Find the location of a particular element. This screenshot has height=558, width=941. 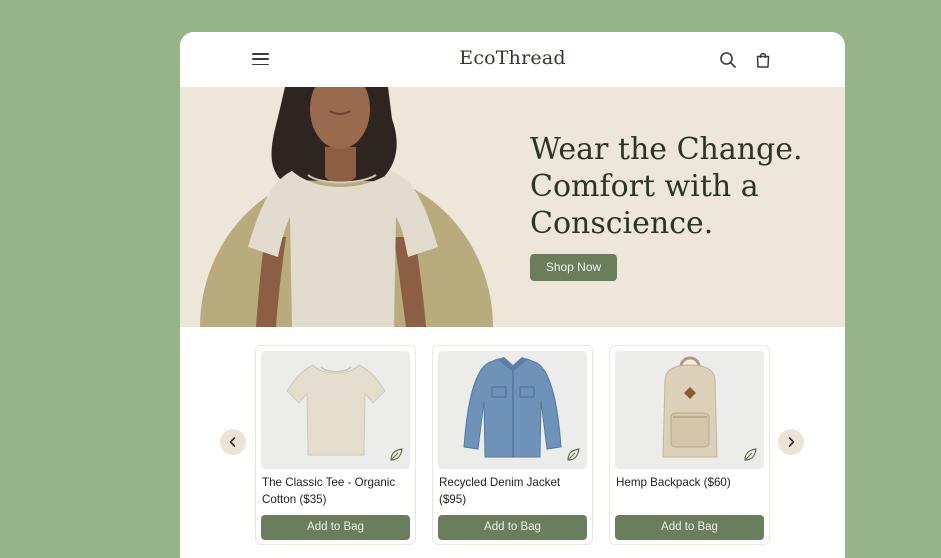

product-card: Recycled Denim Jacket ($95) Add to Bag is located at coordinates (512, 445).